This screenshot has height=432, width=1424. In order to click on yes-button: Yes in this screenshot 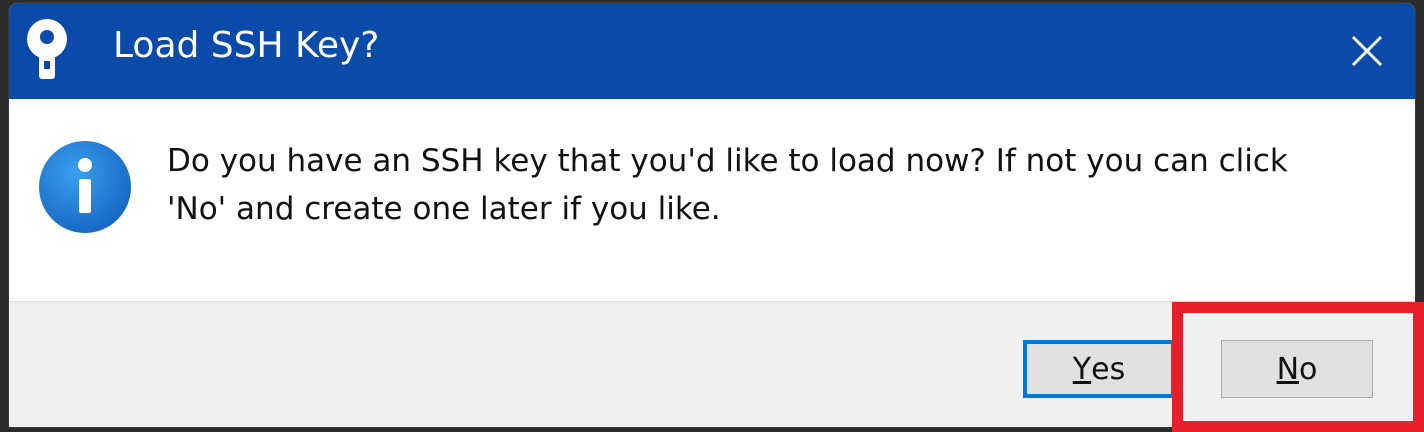, I will do `click(1099, 369)`.